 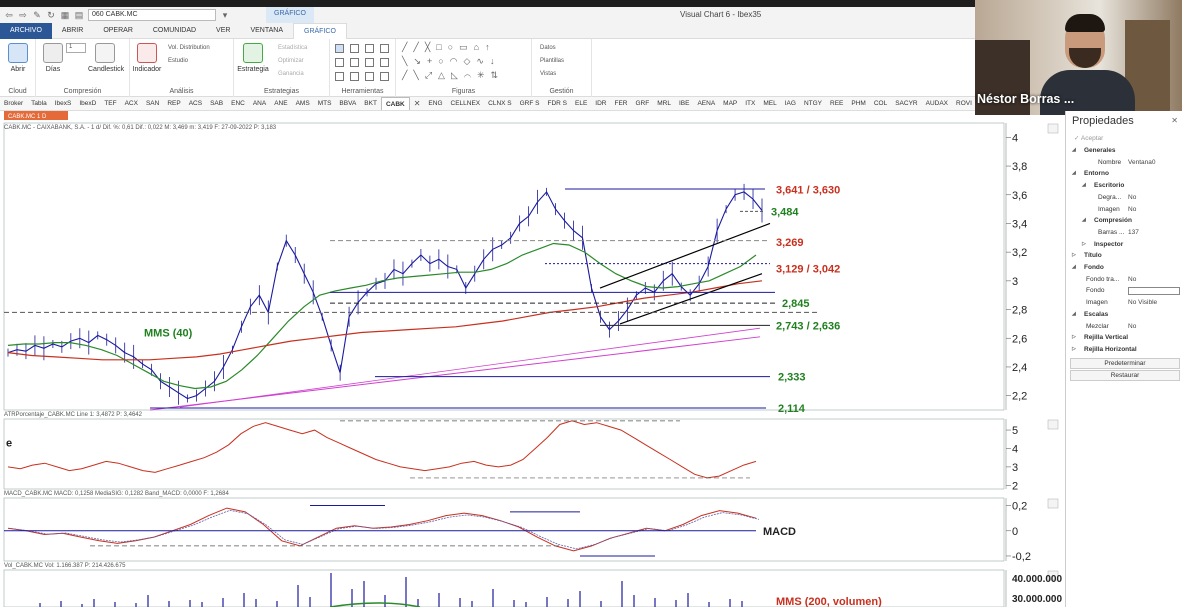 I want to click on symbol-tab-ntgy: NTGY, so click(x=813, y=103).